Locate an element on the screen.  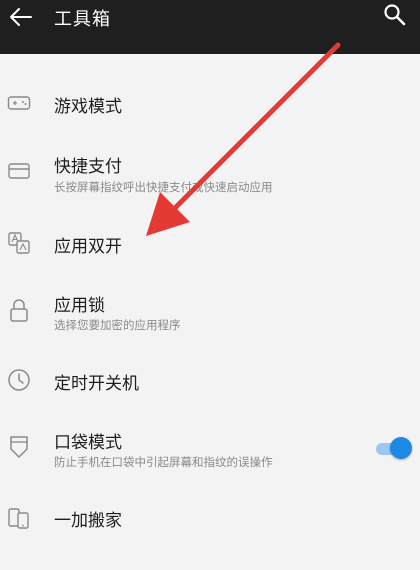
pocket-icon is located at coordinates (19, 447).